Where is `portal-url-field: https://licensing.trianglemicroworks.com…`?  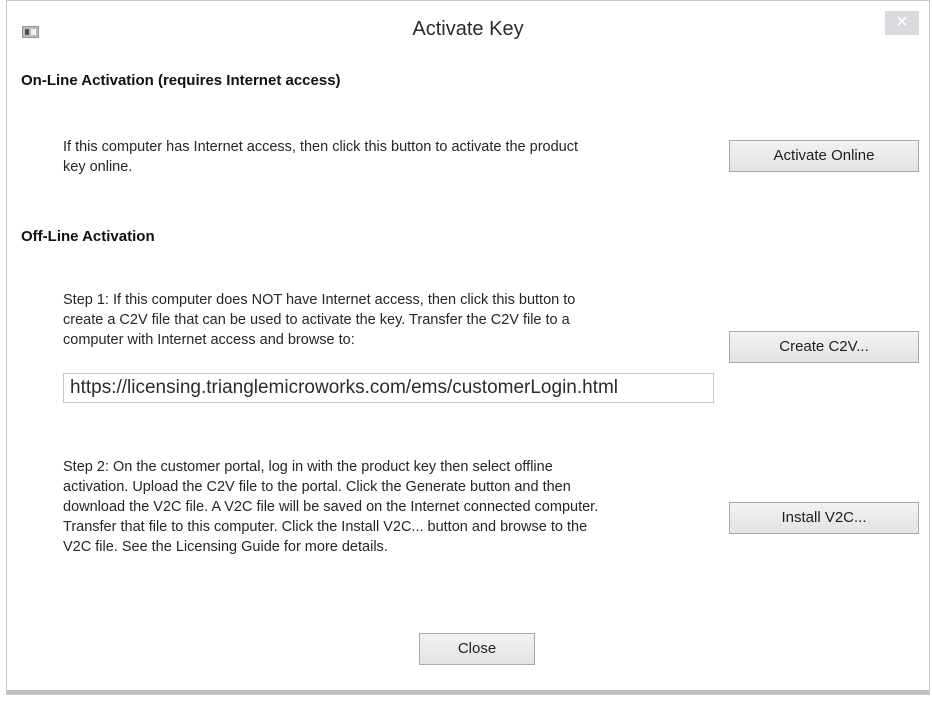
portal-url-field: https://licensing.trianglemicroworks.com… is located at coordinates (388, 388).